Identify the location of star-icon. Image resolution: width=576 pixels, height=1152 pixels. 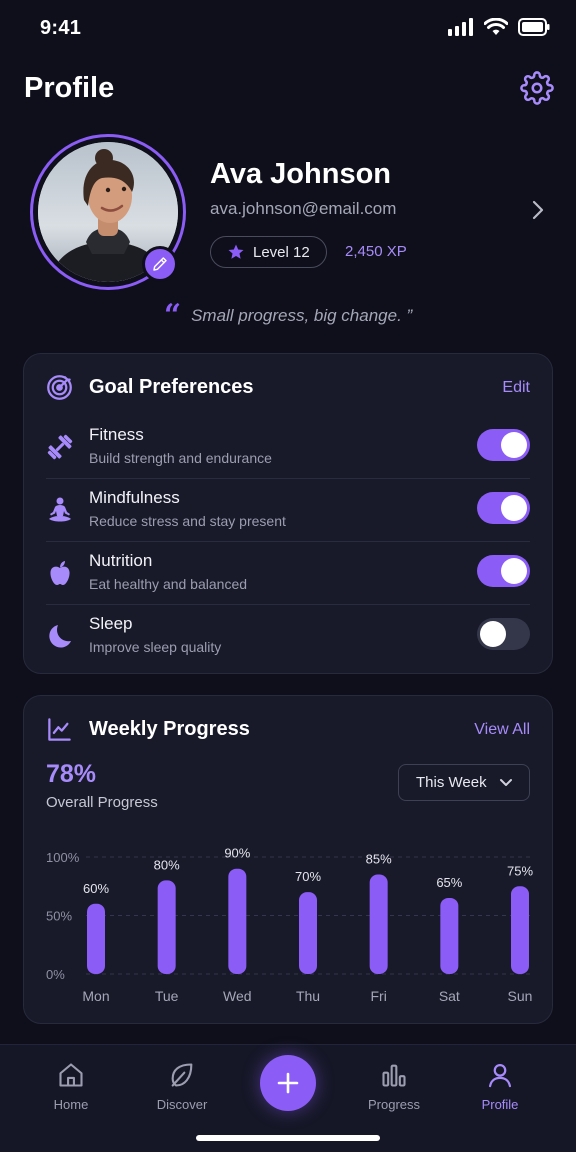
(236, 251).